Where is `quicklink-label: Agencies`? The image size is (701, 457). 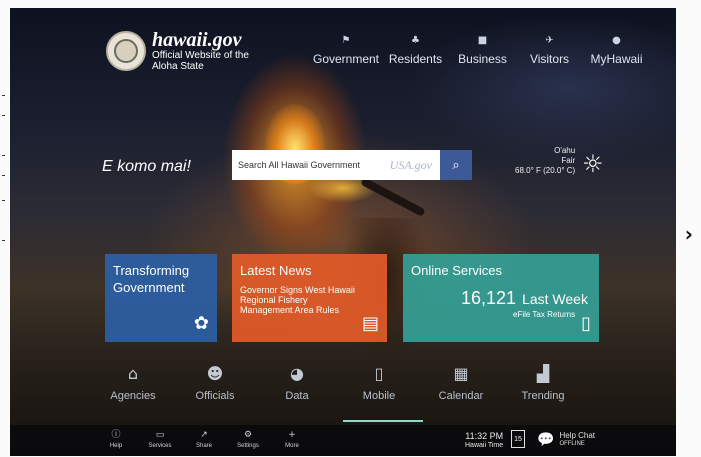
quicklink-label: Agencies is located at coordinates (133, 396).